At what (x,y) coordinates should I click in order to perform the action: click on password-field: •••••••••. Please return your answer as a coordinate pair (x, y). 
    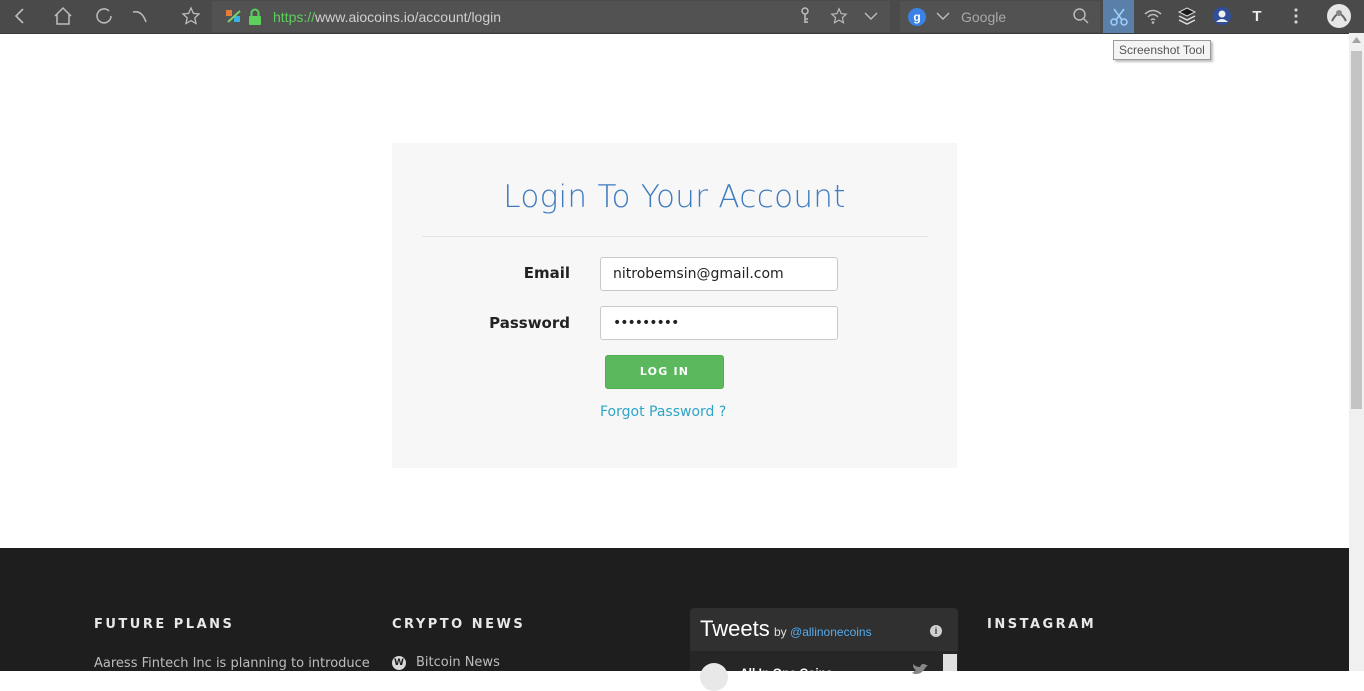
    Looking at the image, I should click on (719, 323).